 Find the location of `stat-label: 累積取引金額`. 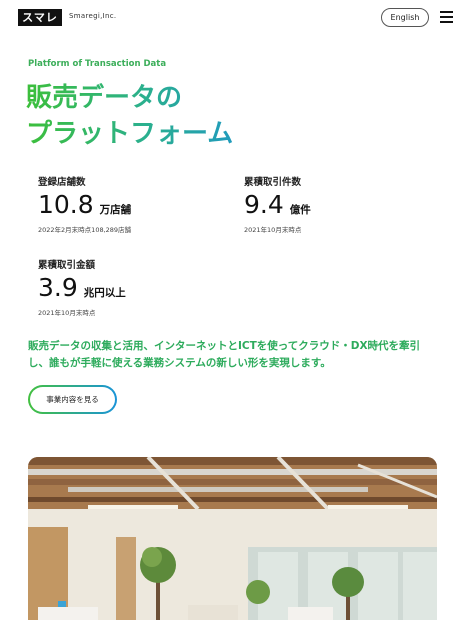

stat-label: 累積取引金額 is located at coordinates (67, 265).